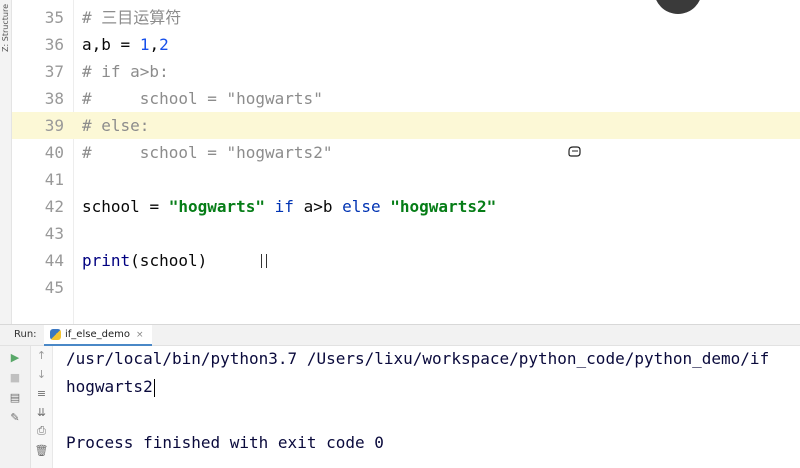 This screenshot has height=468, width=800. Describe the element at coordinates (574, 151) in the screenshot. I see `hand-pointer-icon` at that location.